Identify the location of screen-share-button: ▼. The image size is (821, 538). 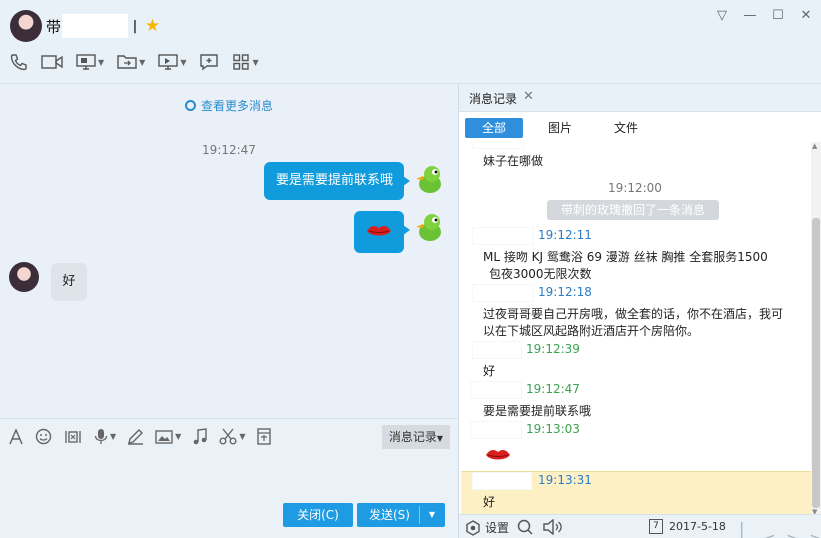
(90, 62).